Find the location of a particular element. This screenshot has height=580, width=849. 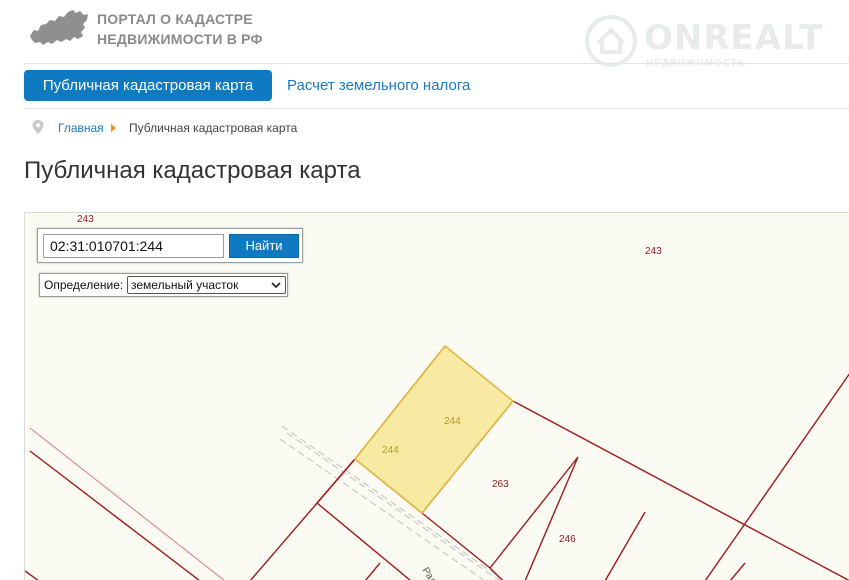

site-logo-text: ПОРТАЛ О КАДАСТРЕ НЕДВИЖИМОСТИ В РФ is located at coordinates (180, 29).